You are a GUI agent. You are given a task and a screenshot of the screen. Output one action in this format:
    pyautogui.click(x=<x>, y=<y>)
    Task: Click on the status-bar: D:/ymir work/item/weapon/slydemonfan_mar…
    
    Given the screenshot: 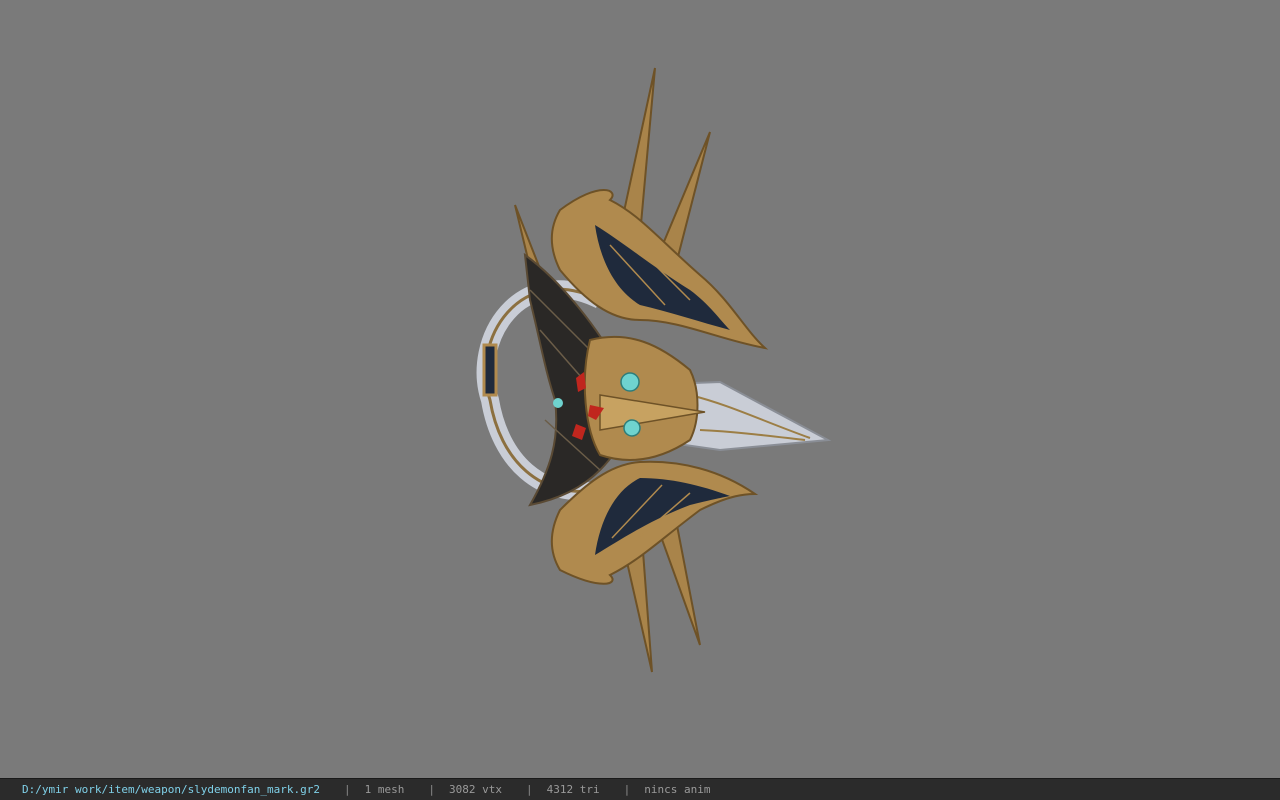 What is the action you would take?
    pyautogui.click(x=640, y=789)
    